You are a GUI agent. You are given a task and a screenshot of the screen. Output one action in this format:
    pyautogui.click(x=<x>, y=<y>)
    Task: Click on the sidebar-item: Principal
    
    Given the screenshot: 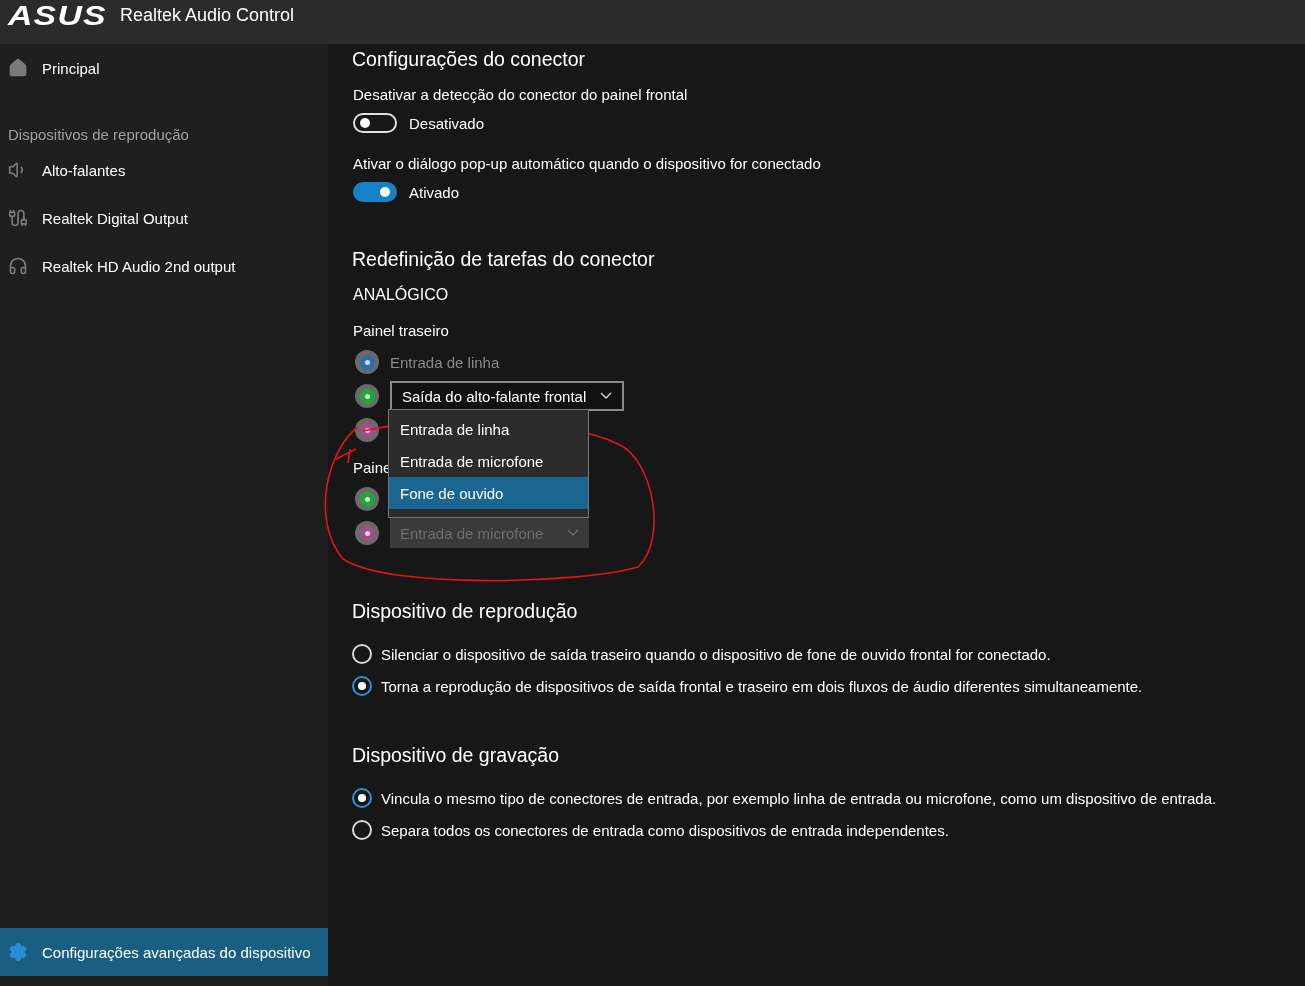 What is the action you would take?
    pyautogui.click(x=164, y=68)
    